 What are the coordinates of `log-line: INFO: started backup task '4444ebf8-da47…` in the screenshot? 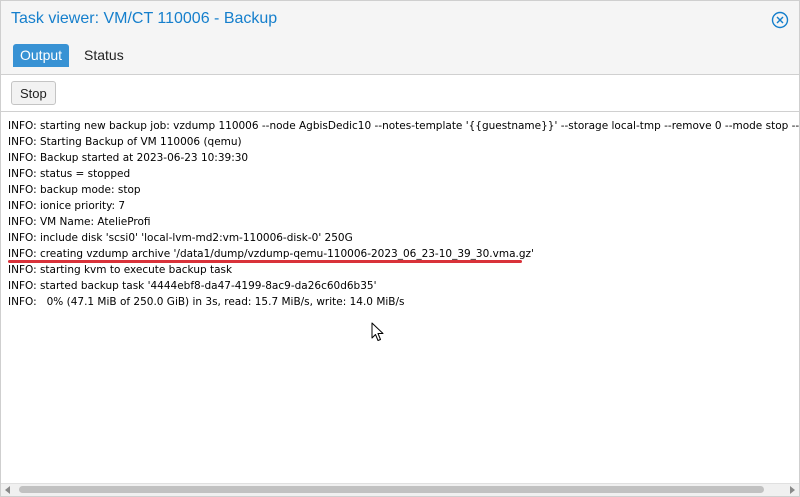 It's located at (192, 286).